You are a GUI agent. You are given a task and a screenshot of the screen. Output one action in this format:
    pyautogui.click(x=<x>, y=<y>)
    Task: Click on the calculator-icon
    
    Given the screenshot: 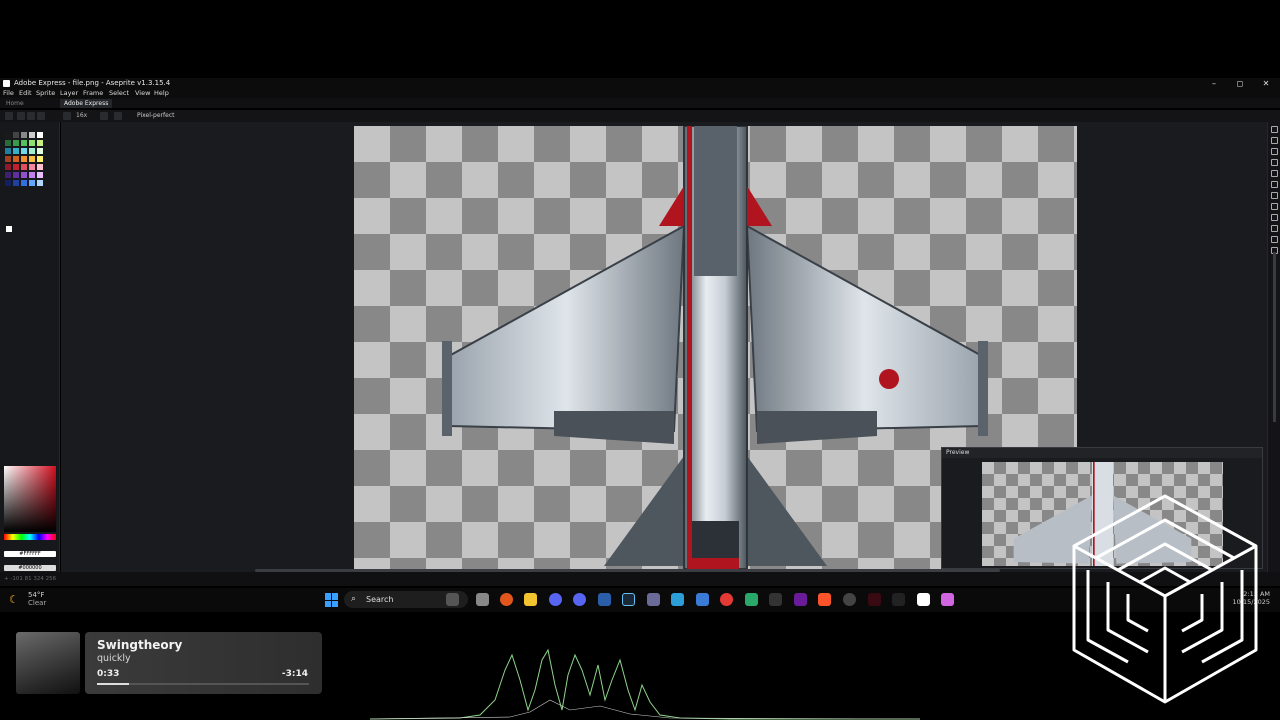 What is the action you would take?
    pyautogui.click(x=702, y=599)
    